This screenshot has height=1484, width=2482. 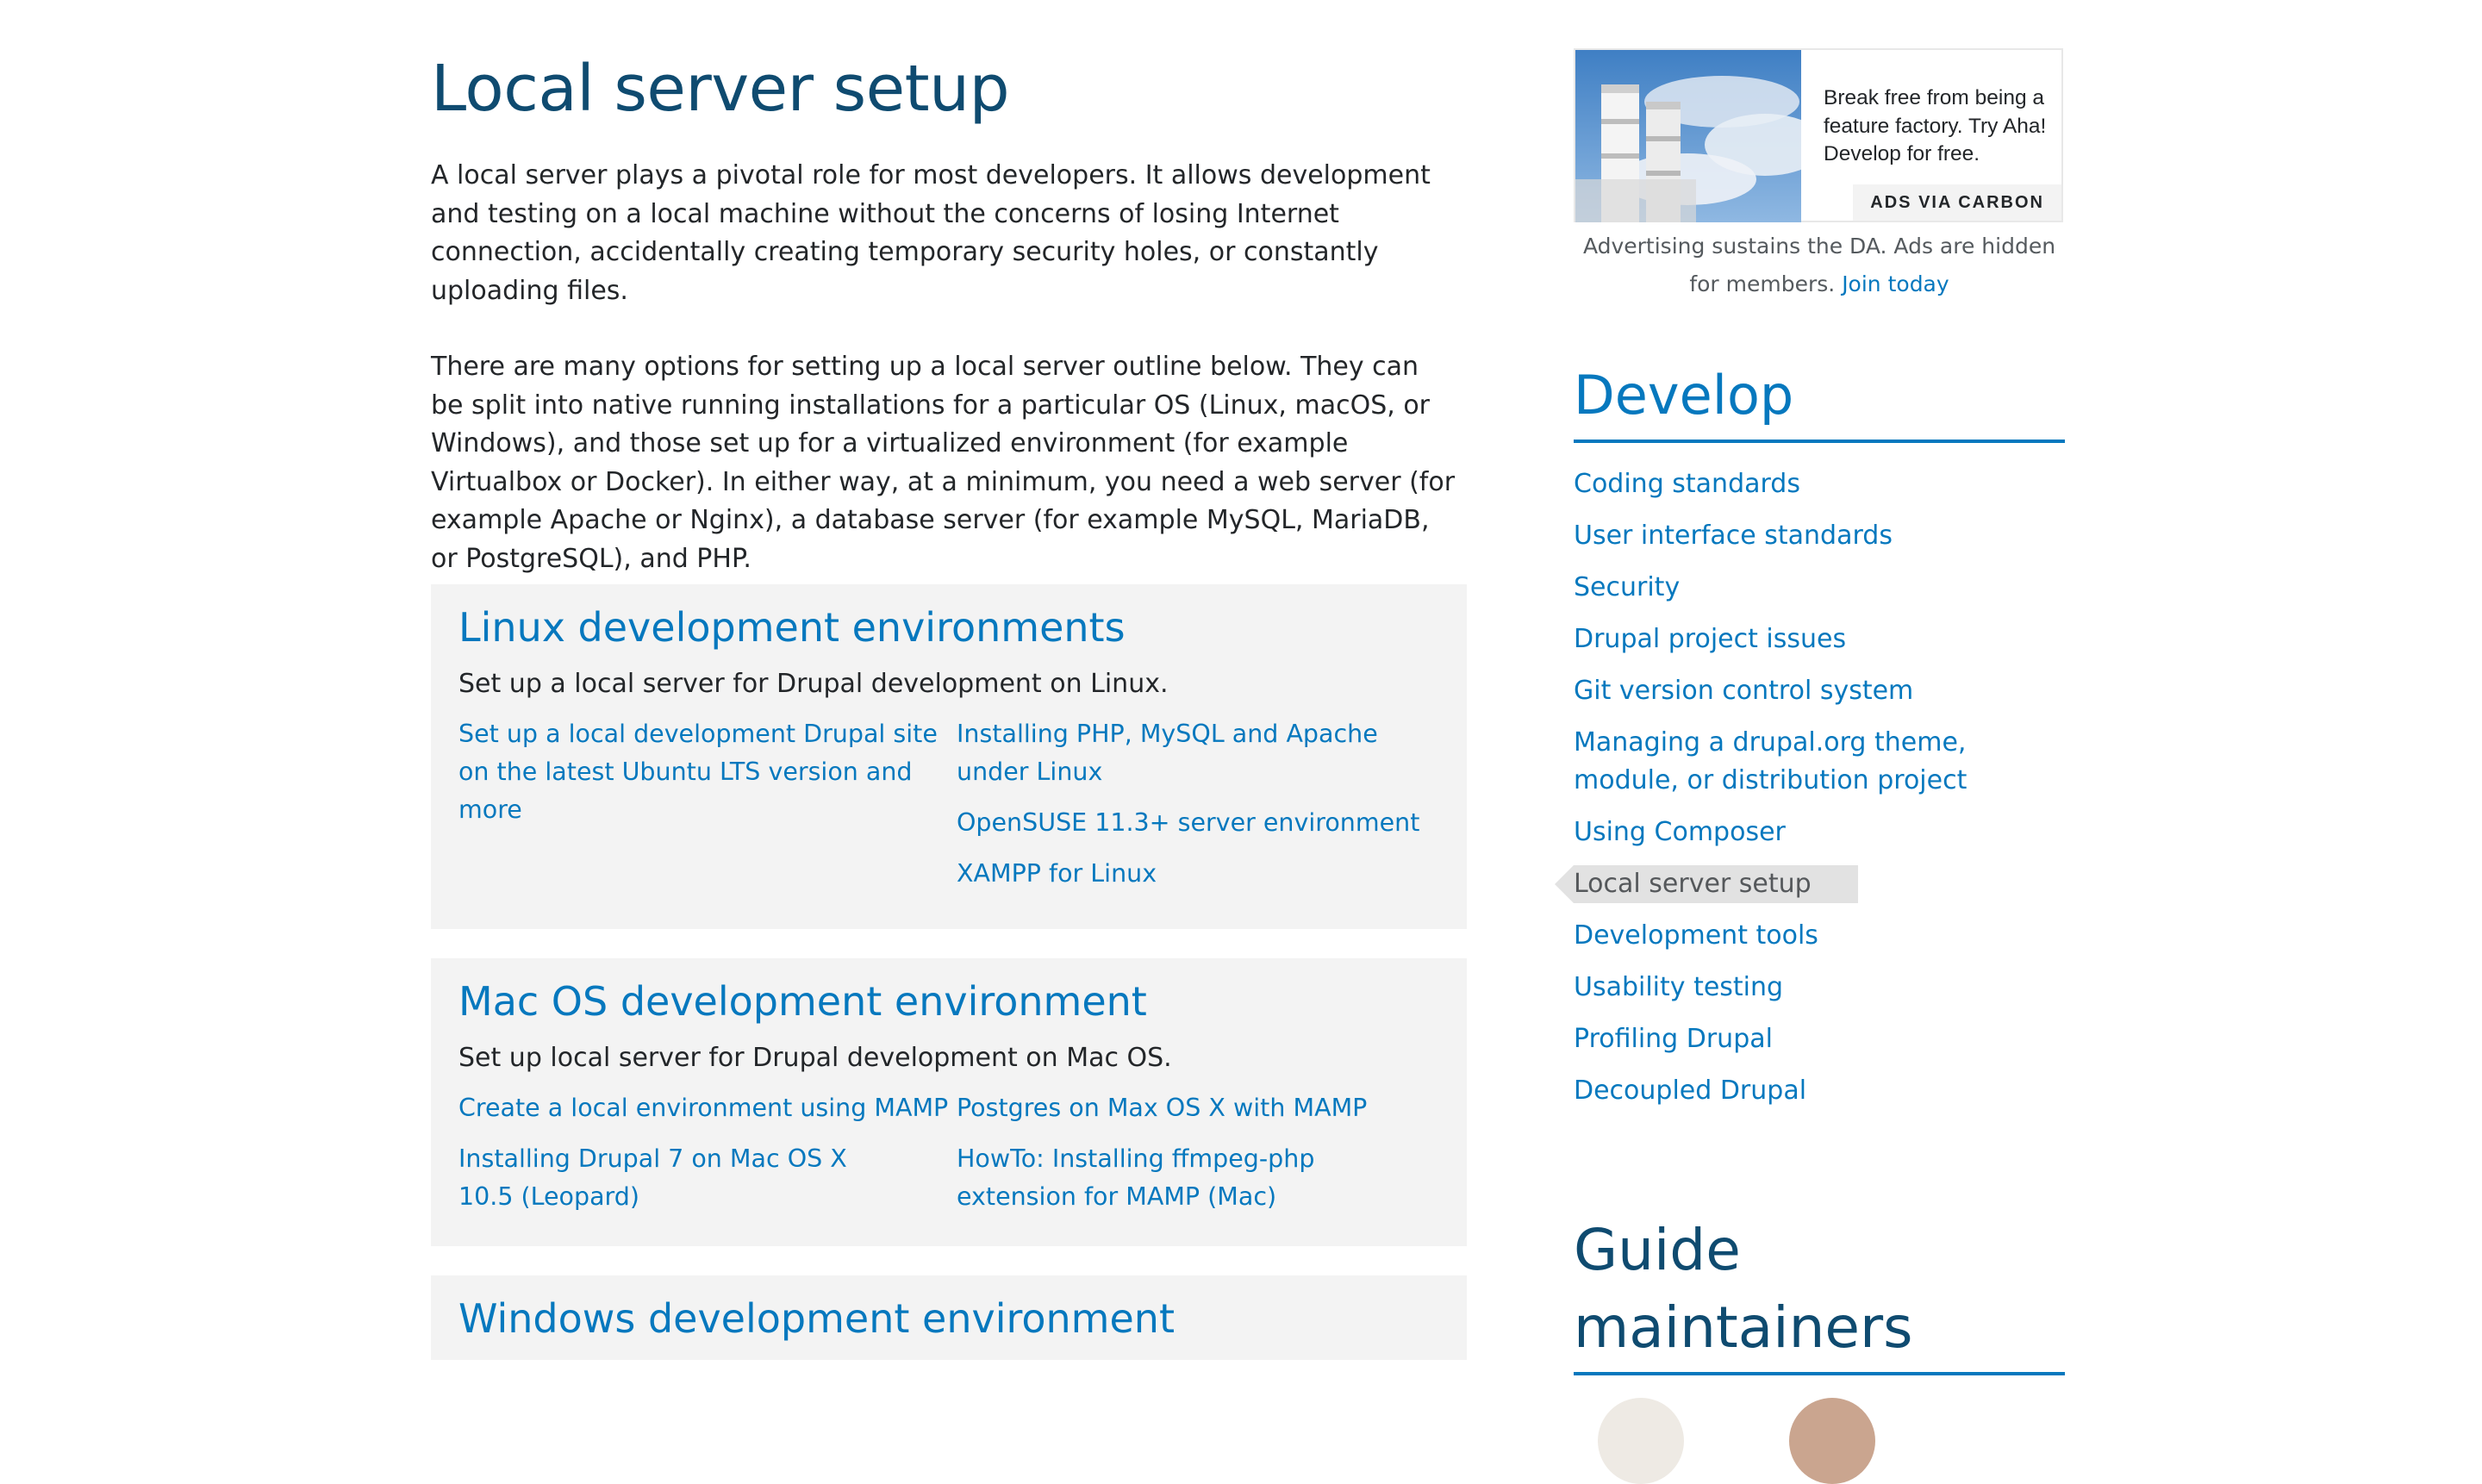 I want to click on nav-item-decoupled-drupal: Decoupled Drupal, so click(x=1819, y=1091).